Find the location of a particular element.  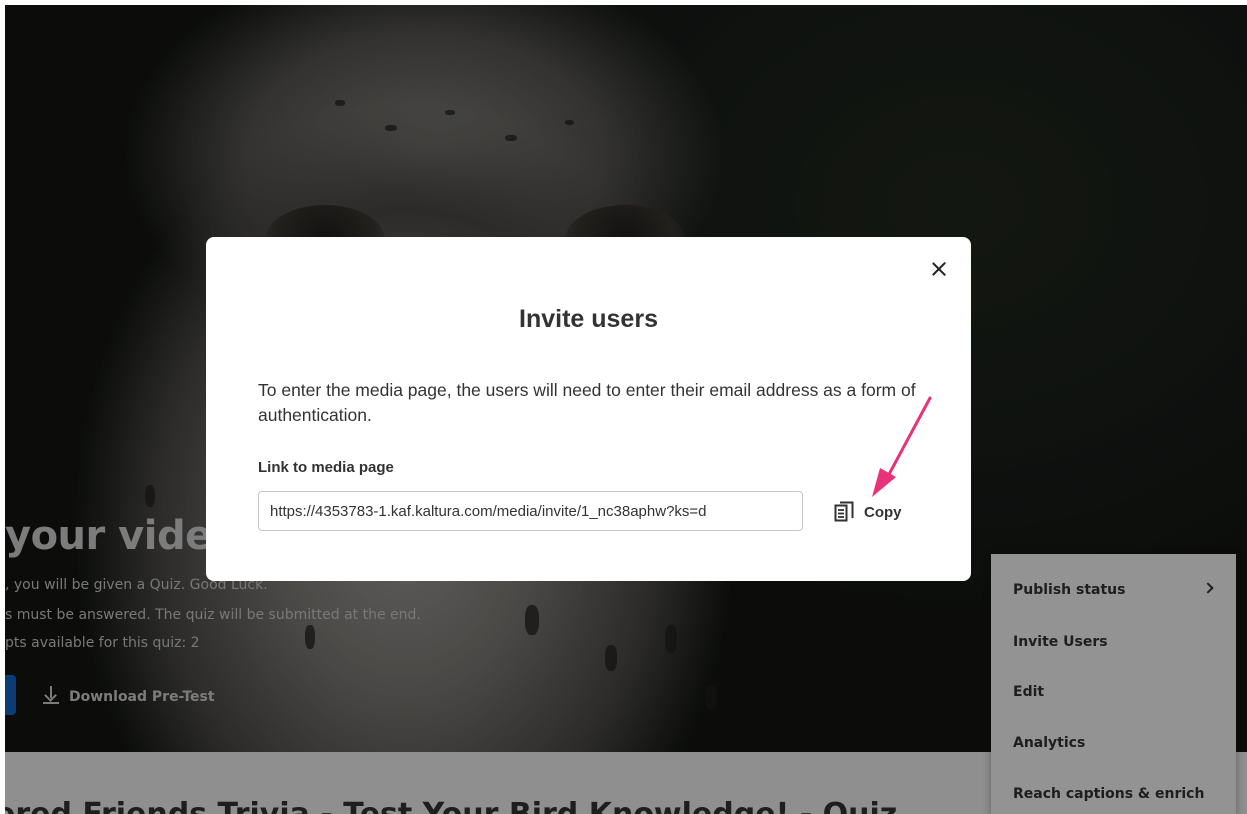

menu-item-publish-status: Publish status is located at coordinates (1069, 590).